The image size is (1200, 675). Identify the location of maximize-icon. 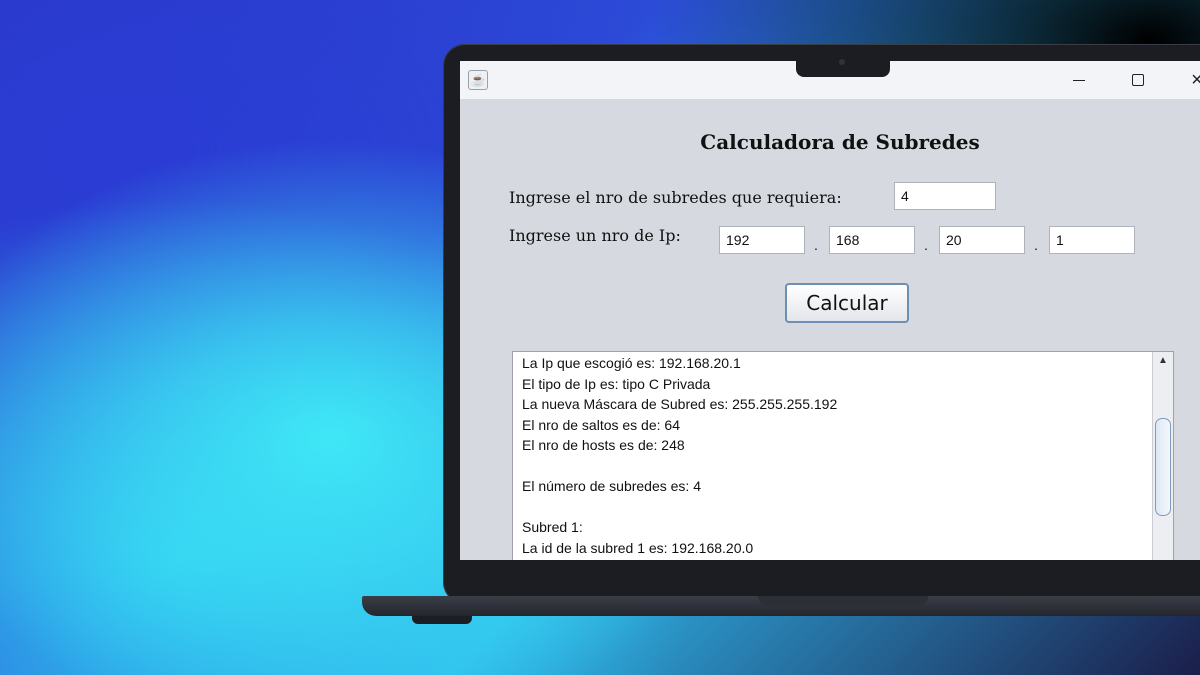
(1138, 80).